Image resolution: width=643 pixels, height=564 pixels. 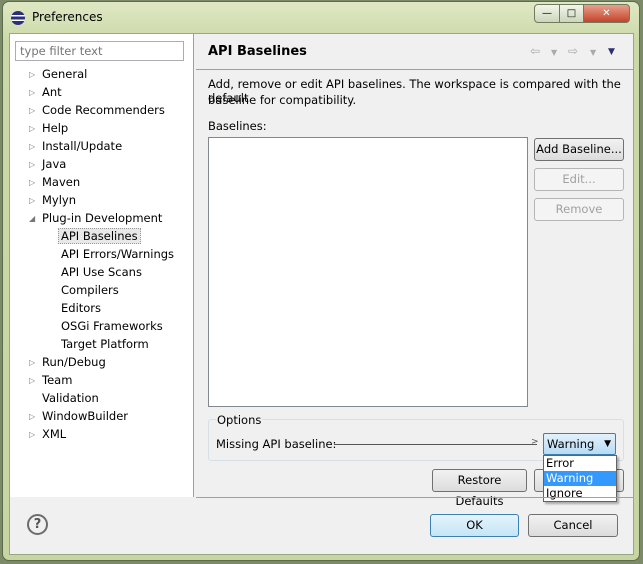 I want to click on tree-item: Compilers, so click(x=90, y=290).